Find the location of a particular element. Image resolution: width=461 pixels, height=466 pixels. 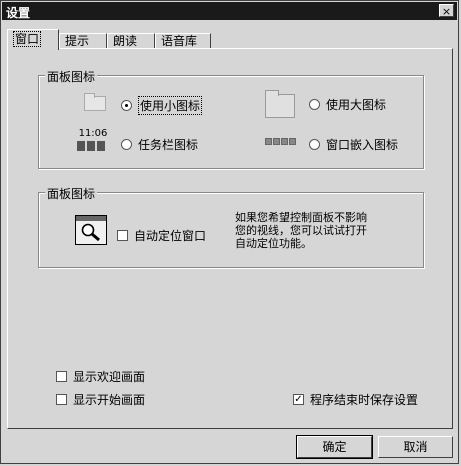

tab-window: 窗口 is located at coordinates (33, 39).